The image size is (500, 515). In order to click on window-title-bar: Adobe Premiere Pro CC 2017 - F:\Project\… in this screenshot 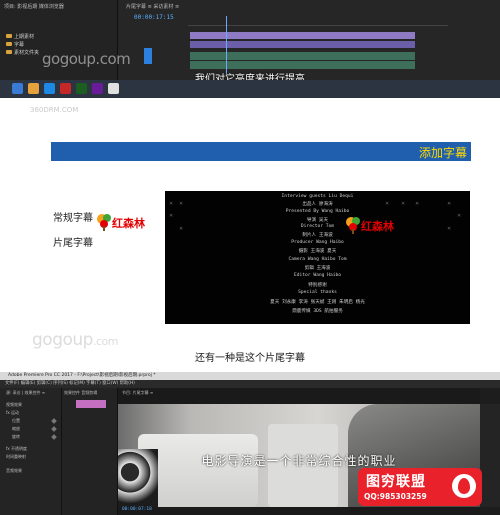, I will do `click(250, 376)`.